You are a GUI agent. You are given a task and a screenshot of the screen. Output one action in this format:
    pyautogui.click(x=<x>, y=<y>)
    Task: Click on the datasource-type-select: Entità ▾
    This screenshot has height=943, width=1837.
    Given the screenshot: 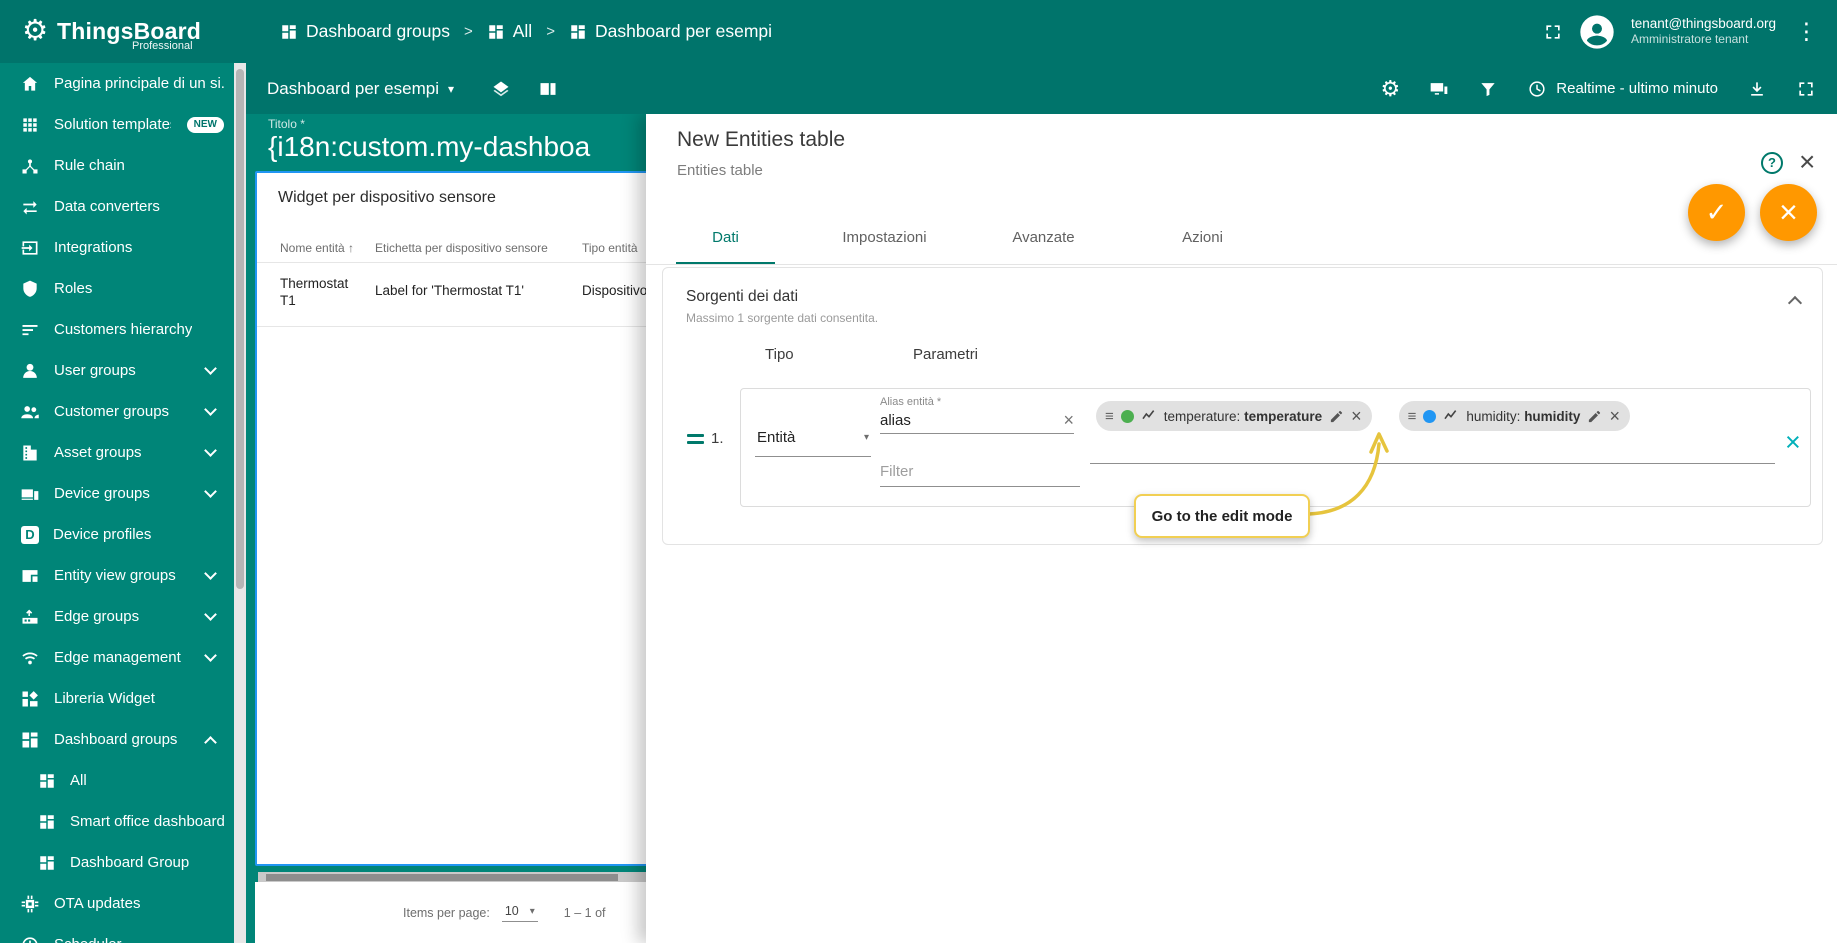 What is the action you would take?
    pyautogui.click(x=813, y=443)
    